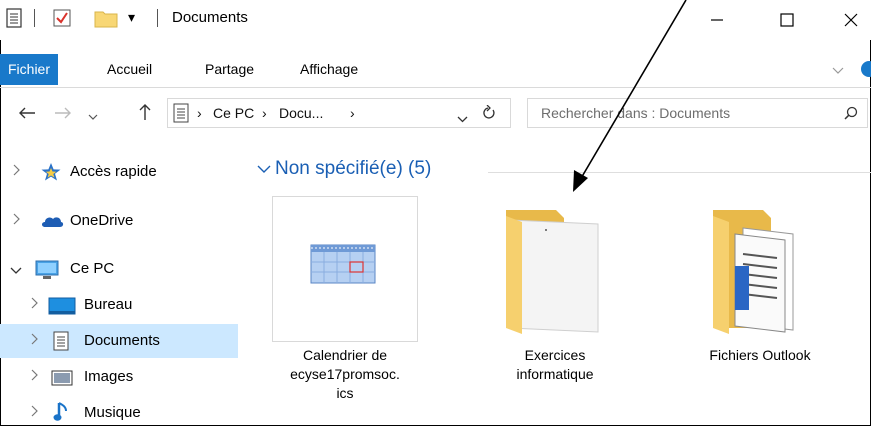 Image resolution: width=871 pixels, height=430 pixels. I want to click on folder-label-line: Fichiers Outlook, so click(760, 355).